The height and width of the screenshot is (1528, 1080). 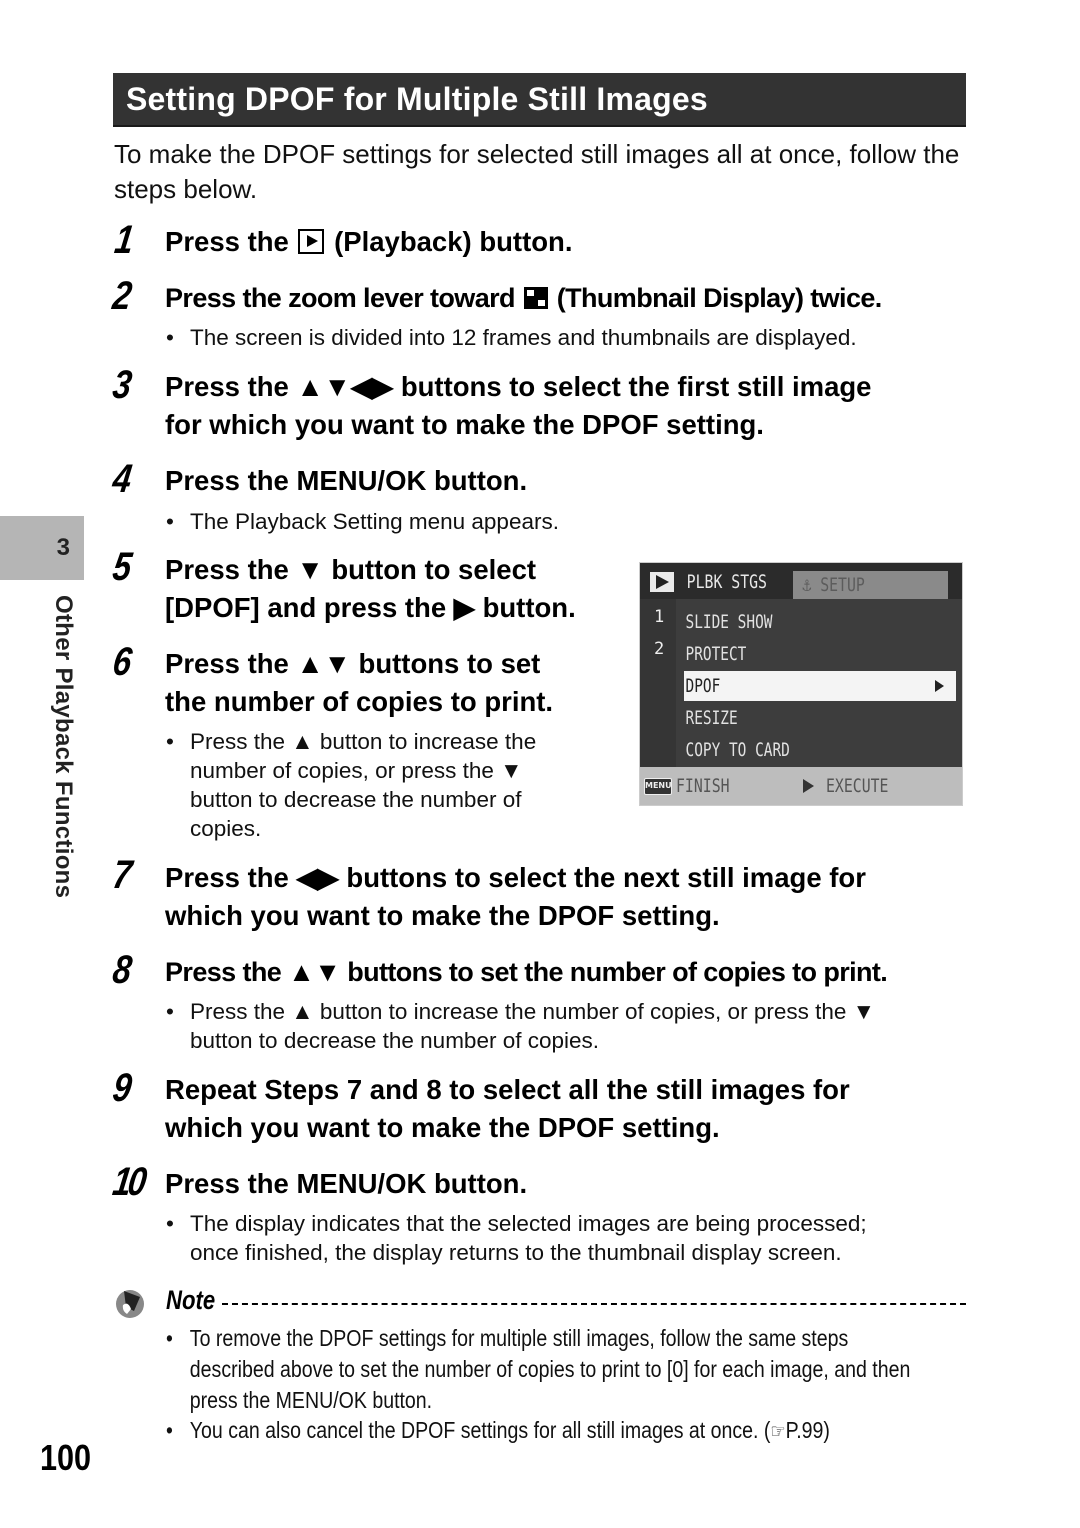 What do you see at coordinates (351, 569) in the screenshot?
I see `step-title: Press the ▼ button to select` at bounding box center [351, 569].